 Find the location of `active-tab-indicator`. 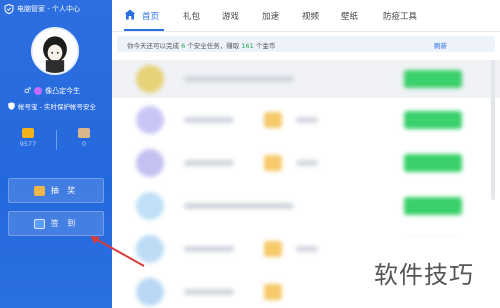

active-tab-indicator is located at coordinates (144, 30).